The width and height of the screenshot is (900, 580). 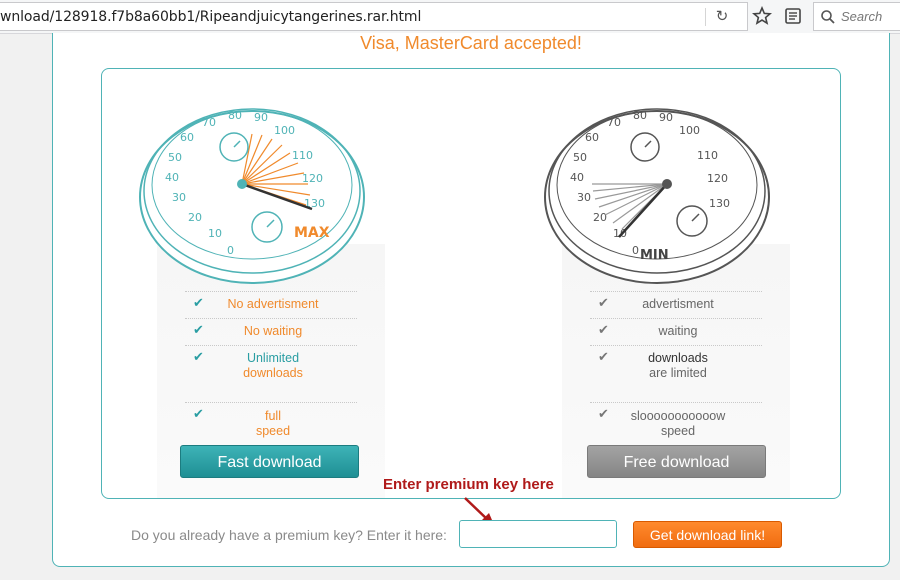 I want to click on feature-item: ✔ downloads are limited, so click(x=676, y=373).